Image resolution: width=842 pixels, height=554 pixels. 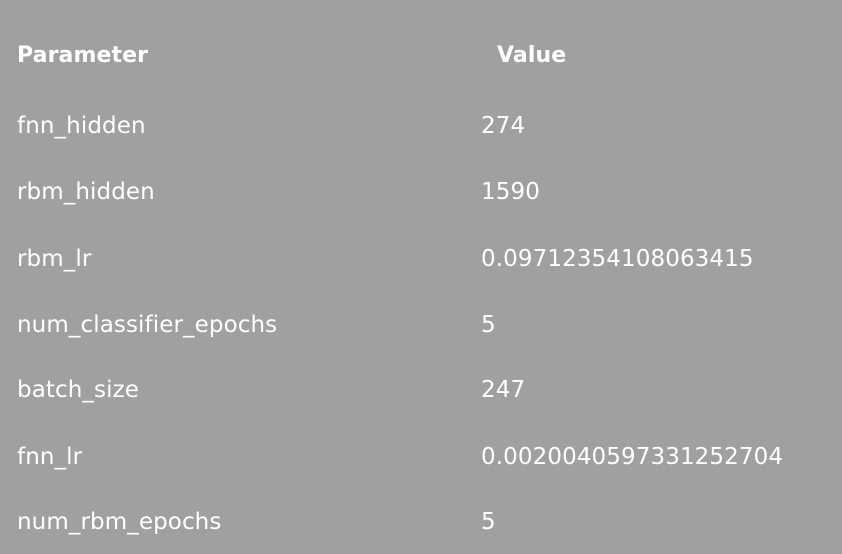 What do you see at coordinates (119, 522) in the screenshot?
I see `parameter-name: num_rbm_epochs` at bounding box center [119, 522].